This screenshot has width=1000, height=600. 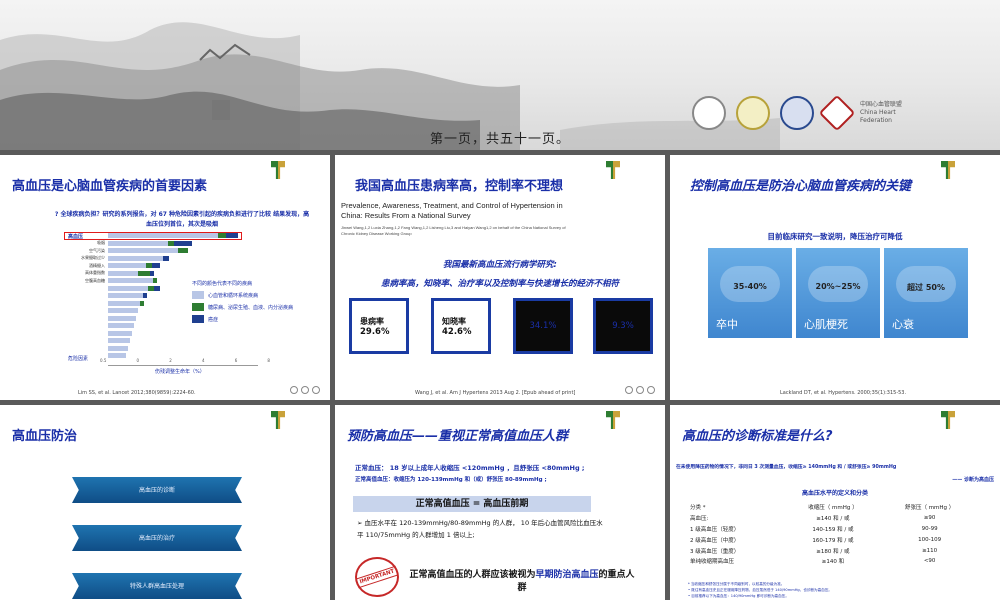 What do you see at coordinates (834, 493) in the screenshot?
I see `table-title: 高血压水平的定义和分类` at bounding box center [834, 493].